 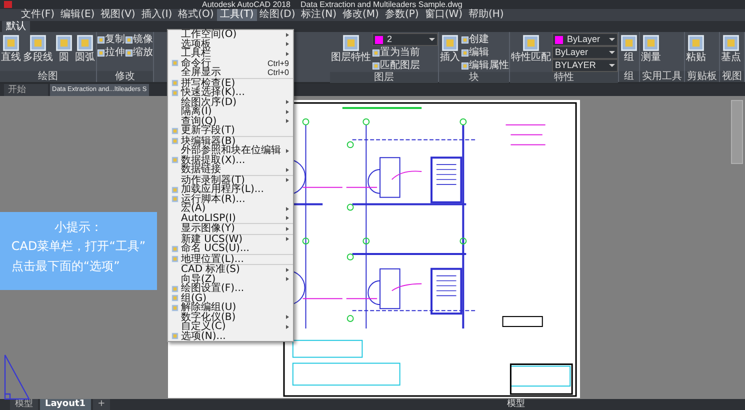 What do you see at coordinates (485, 52) in the screenshot?
I see `tool-button: 编辑` at bounding box center [485, 52].